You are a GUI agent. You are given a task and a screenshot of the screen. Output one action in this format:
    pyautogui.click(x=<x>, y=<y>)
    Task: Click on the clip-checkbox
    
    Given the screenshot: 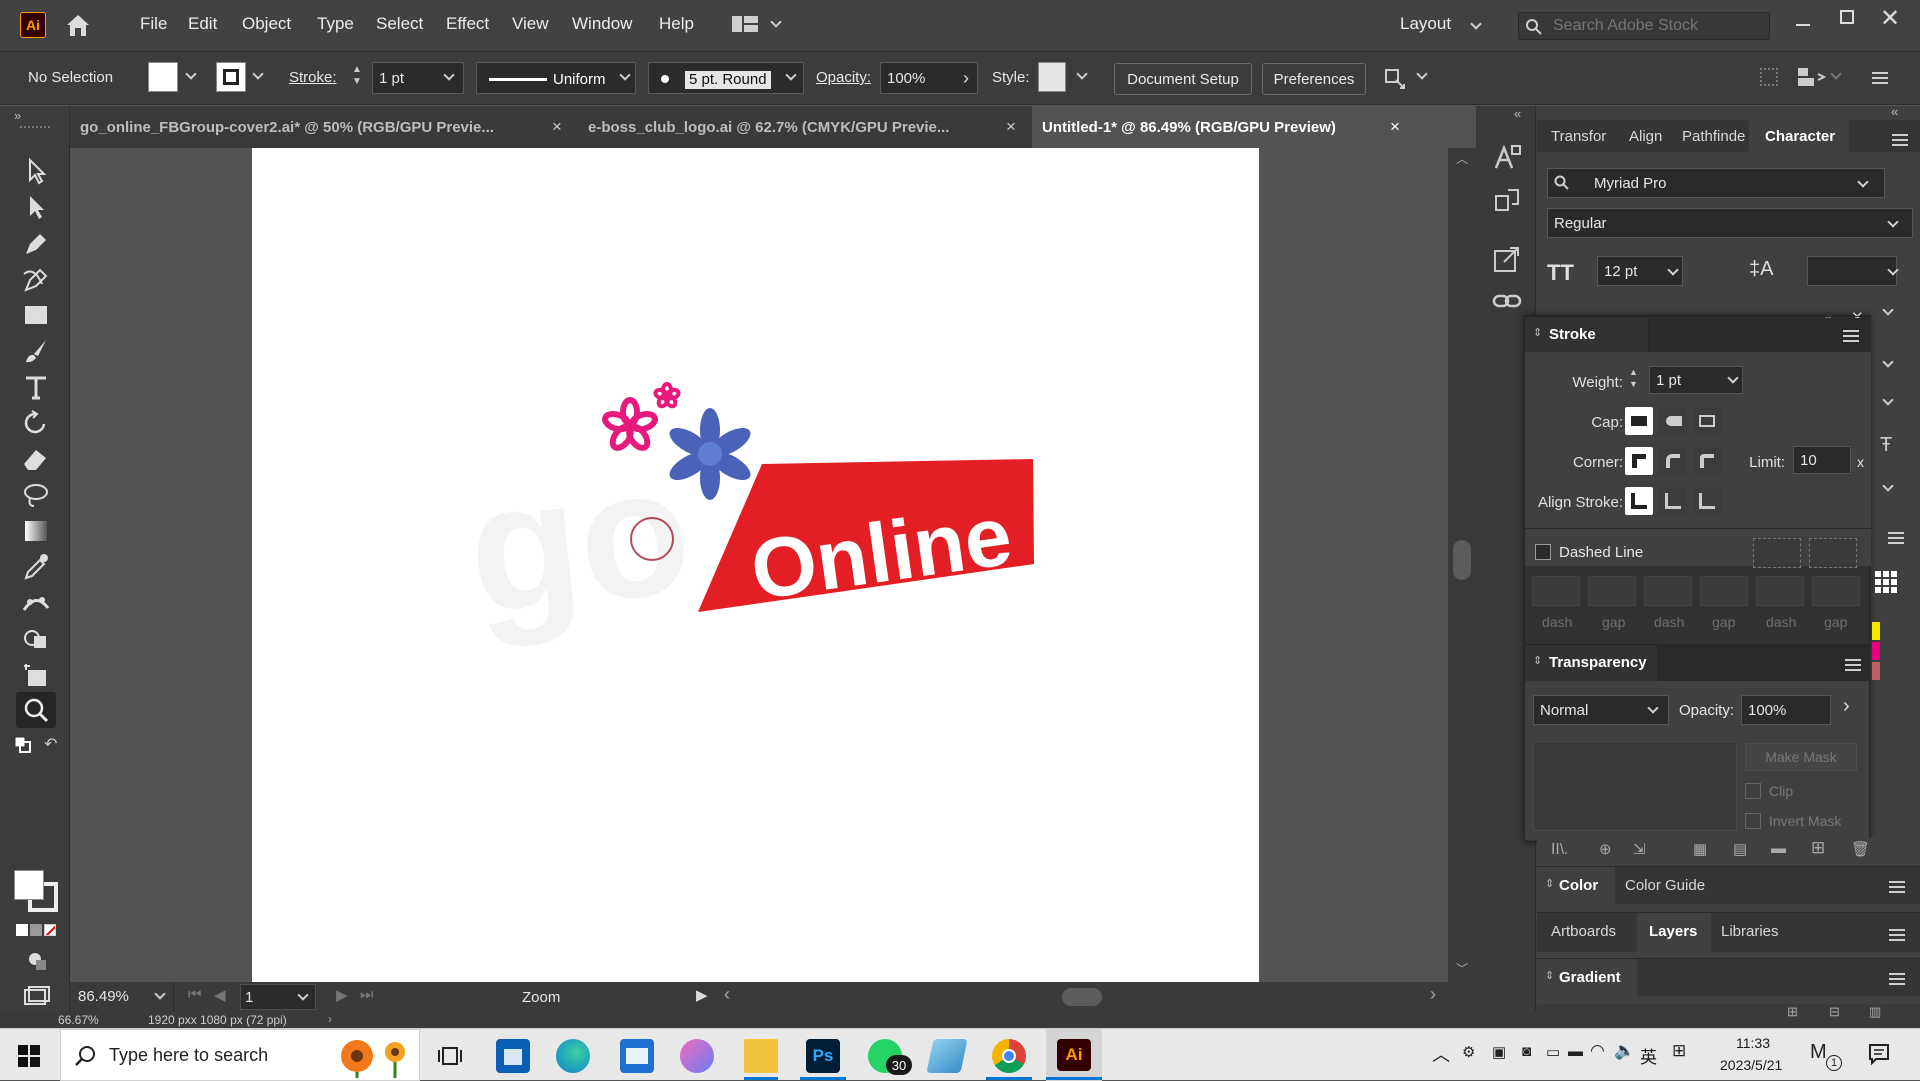 What is the action you would take?
    pyautogui.click(x=1753, y=791)
    